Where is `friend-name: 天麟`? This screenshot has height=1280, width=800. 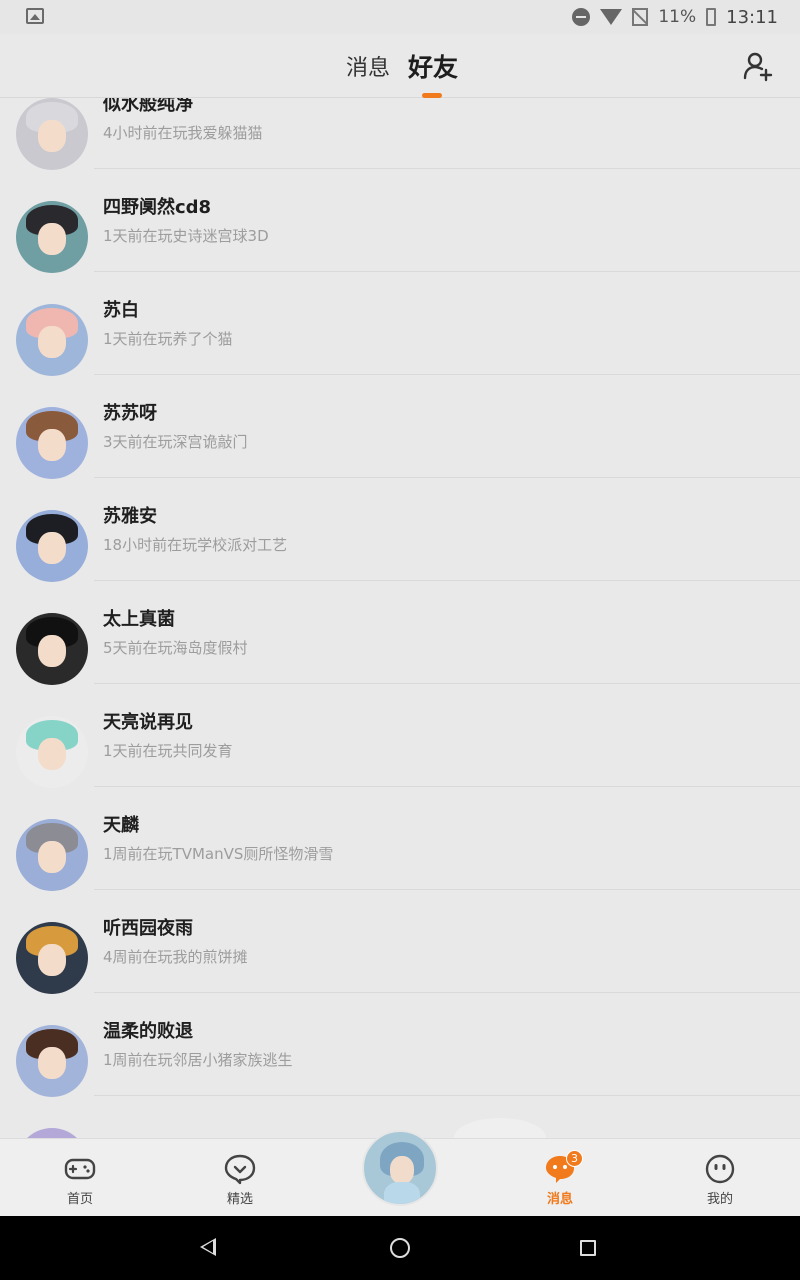
friend-name: 天麟 is located at coordinates (121, 825).